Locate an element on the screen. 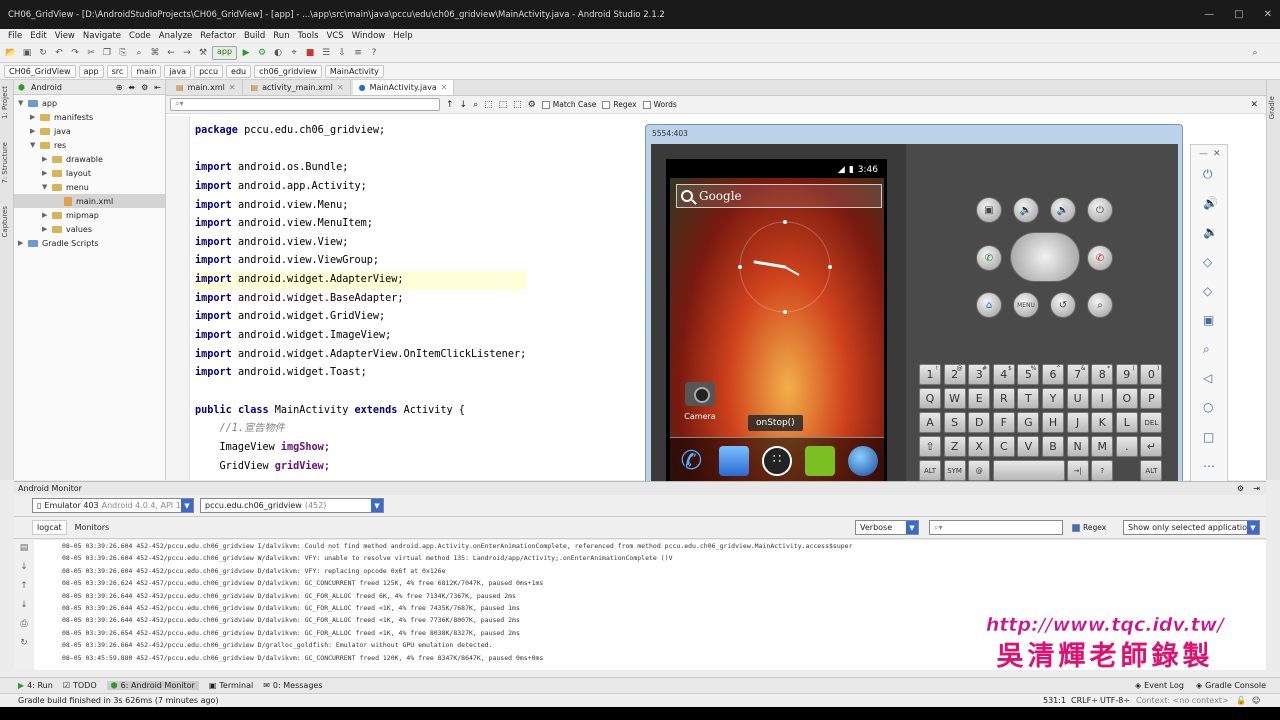  key-3-7: J is located at coordinates (1077, 422).